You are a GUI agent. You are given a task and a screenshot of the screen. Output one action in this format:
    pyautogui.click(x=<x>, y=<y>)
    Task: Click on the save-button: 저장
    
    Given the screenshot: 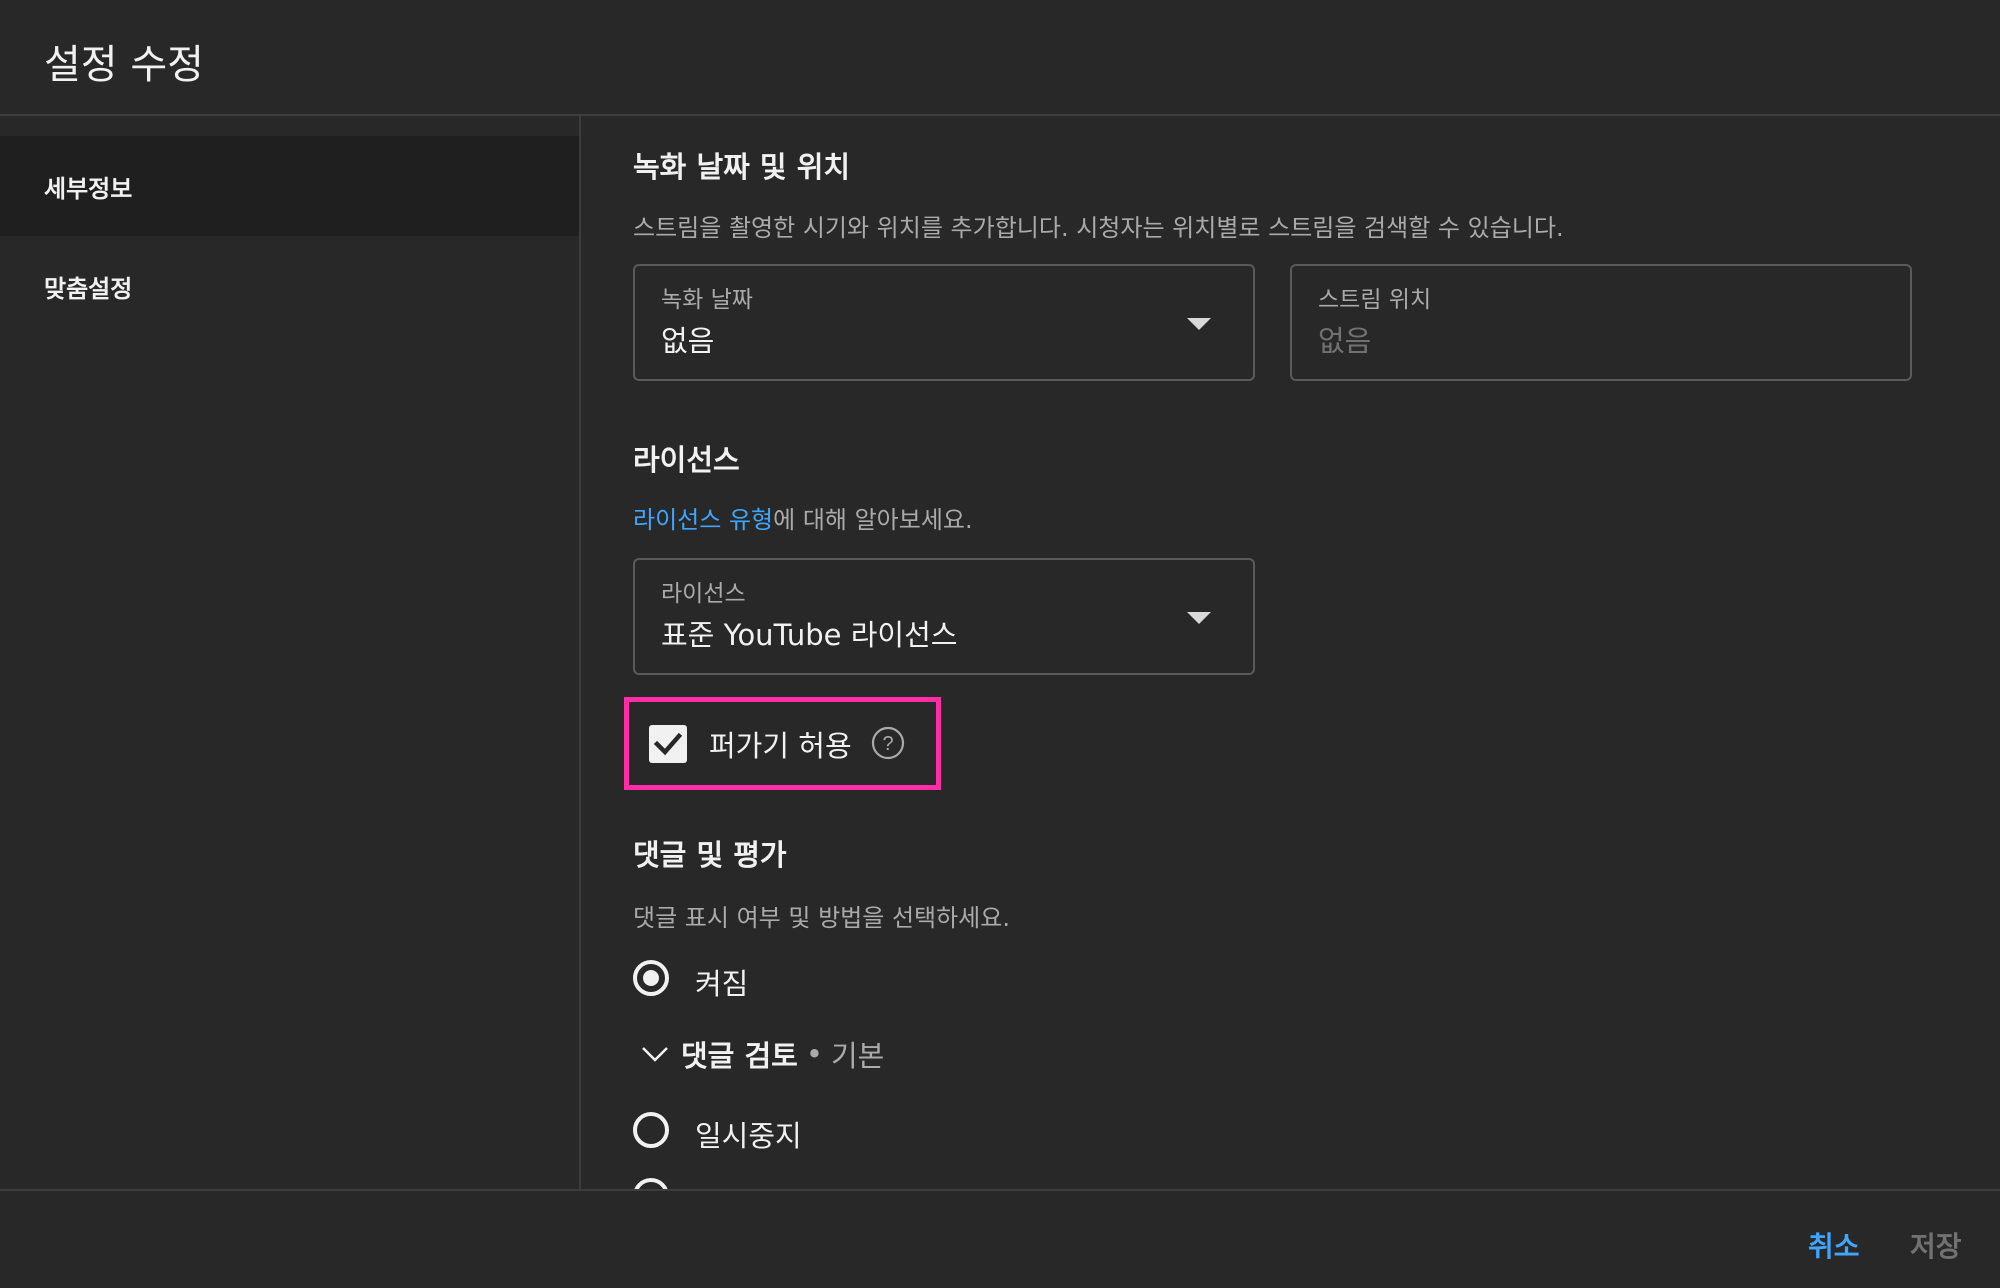 What is the action you would take?
    pyautogui.click(x=1936, y=1245)
    